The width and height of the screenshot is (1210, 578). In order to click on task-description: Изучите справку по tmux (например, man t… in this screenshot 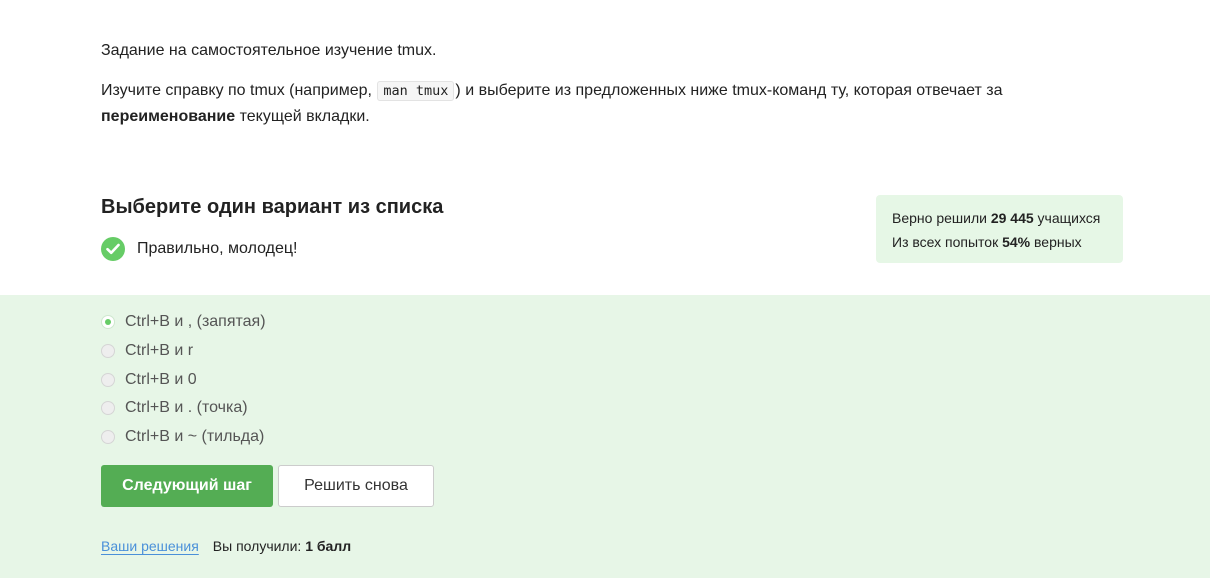, I will do `click(581, 104)`.